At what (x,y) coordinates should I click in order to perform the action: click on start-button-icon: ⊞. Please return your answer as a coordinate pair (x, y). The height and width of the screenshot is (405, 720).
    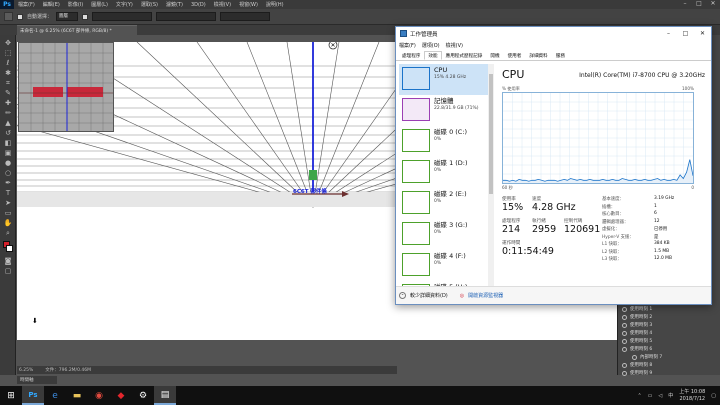
    Looking at the image, I should click on (11, 395).